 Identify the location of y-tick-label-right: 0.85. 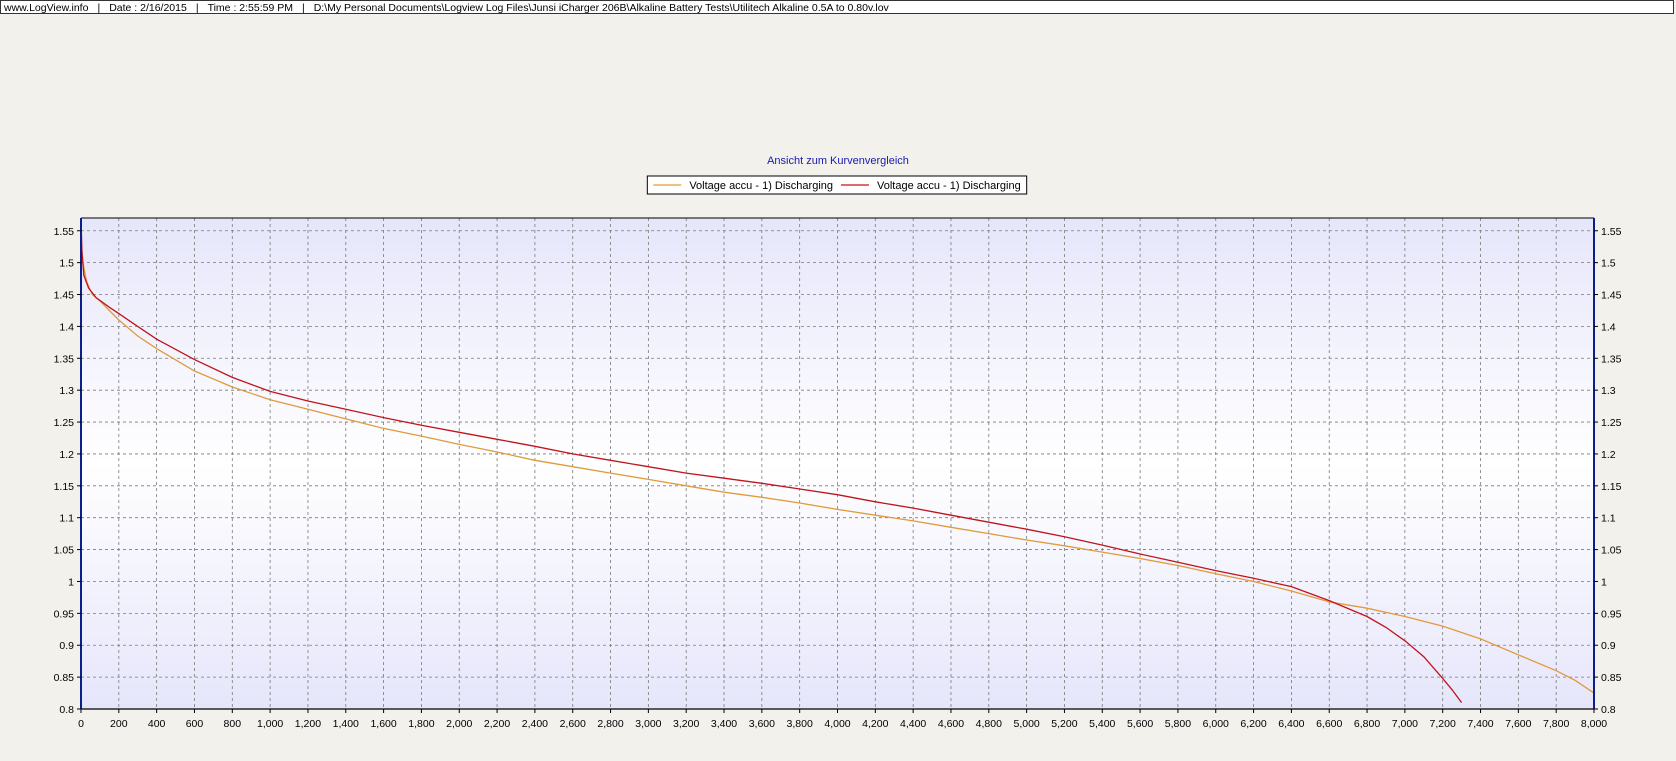
(1611, 678).